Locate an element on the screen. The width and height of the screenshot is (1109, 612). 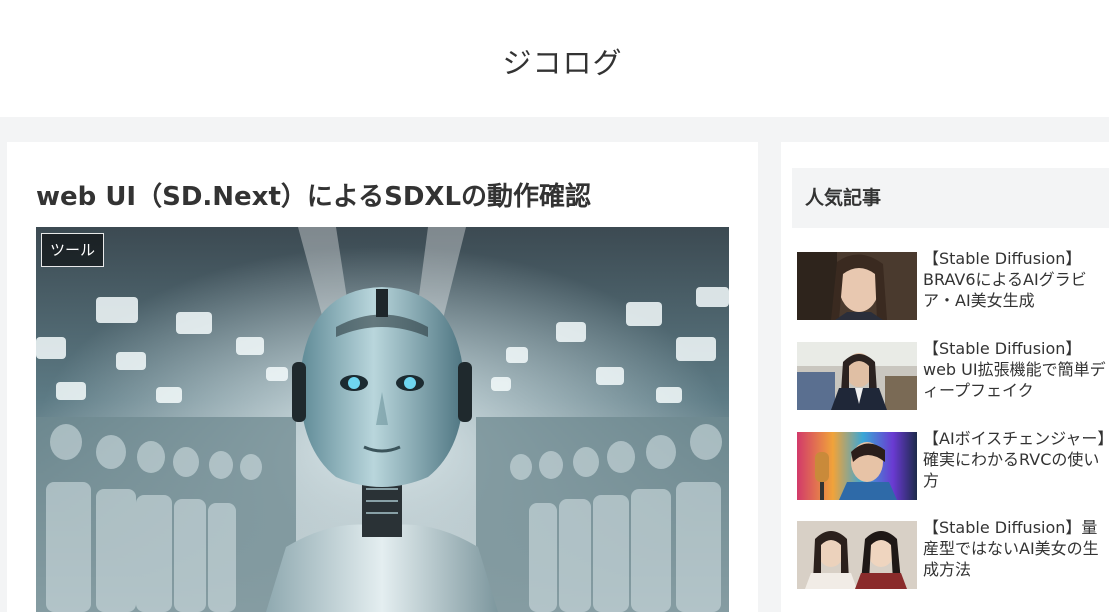
popular-post-title: 【Stable Diffusion】量産型ではないAI美女の生成方法 is located at coordinates (1015, 548).